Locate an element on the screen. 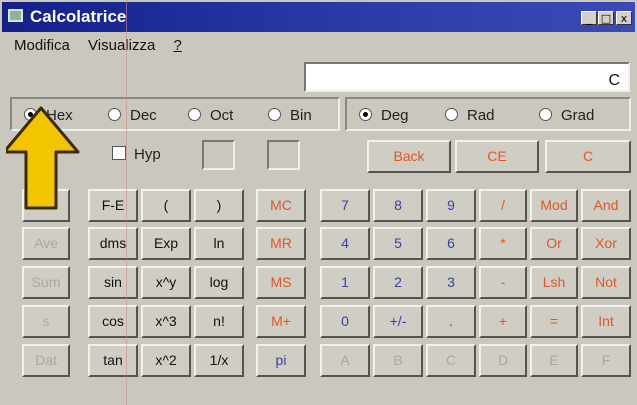 The image size is (637, 405). hex-c-button: C is located at coordinates (451, 360).